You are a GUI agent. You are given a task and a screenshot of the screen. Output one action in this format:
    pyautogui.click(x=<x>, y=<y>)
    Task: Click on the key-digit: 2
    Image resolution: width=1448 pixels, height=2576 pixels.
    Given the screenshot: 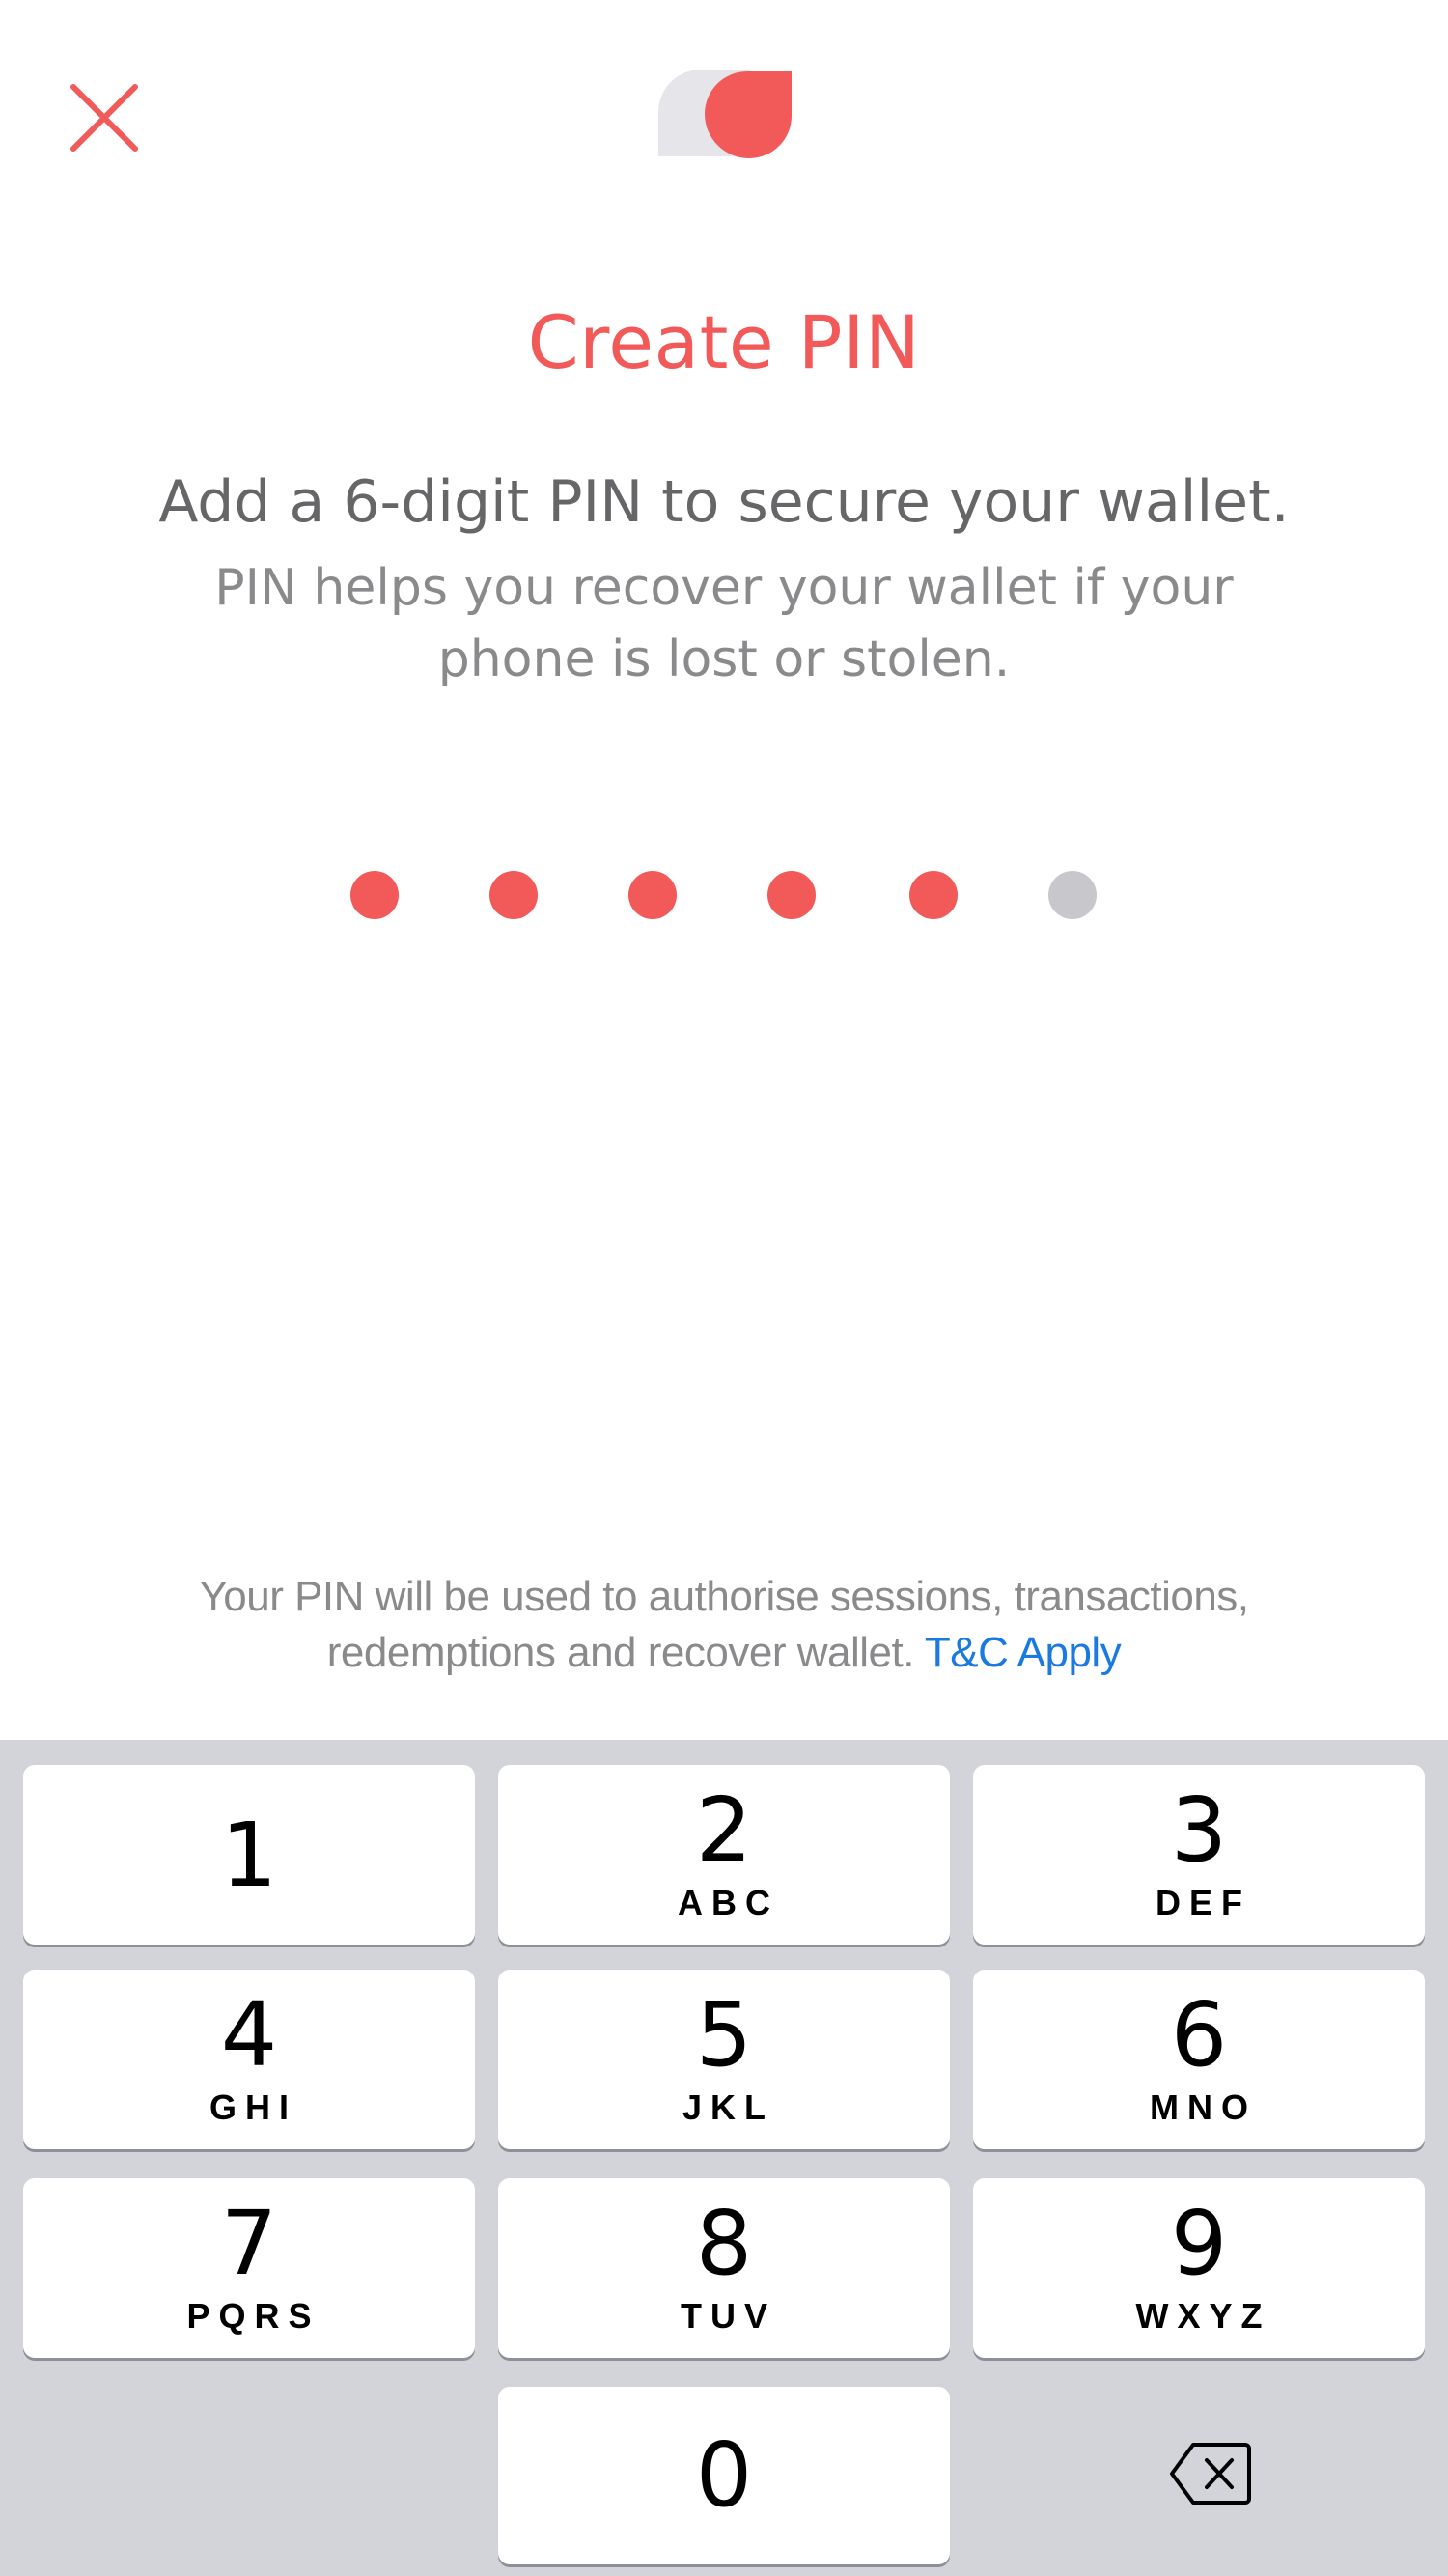 What is the action you would take?
    pyautogui.click(x=724, y=1830)
    